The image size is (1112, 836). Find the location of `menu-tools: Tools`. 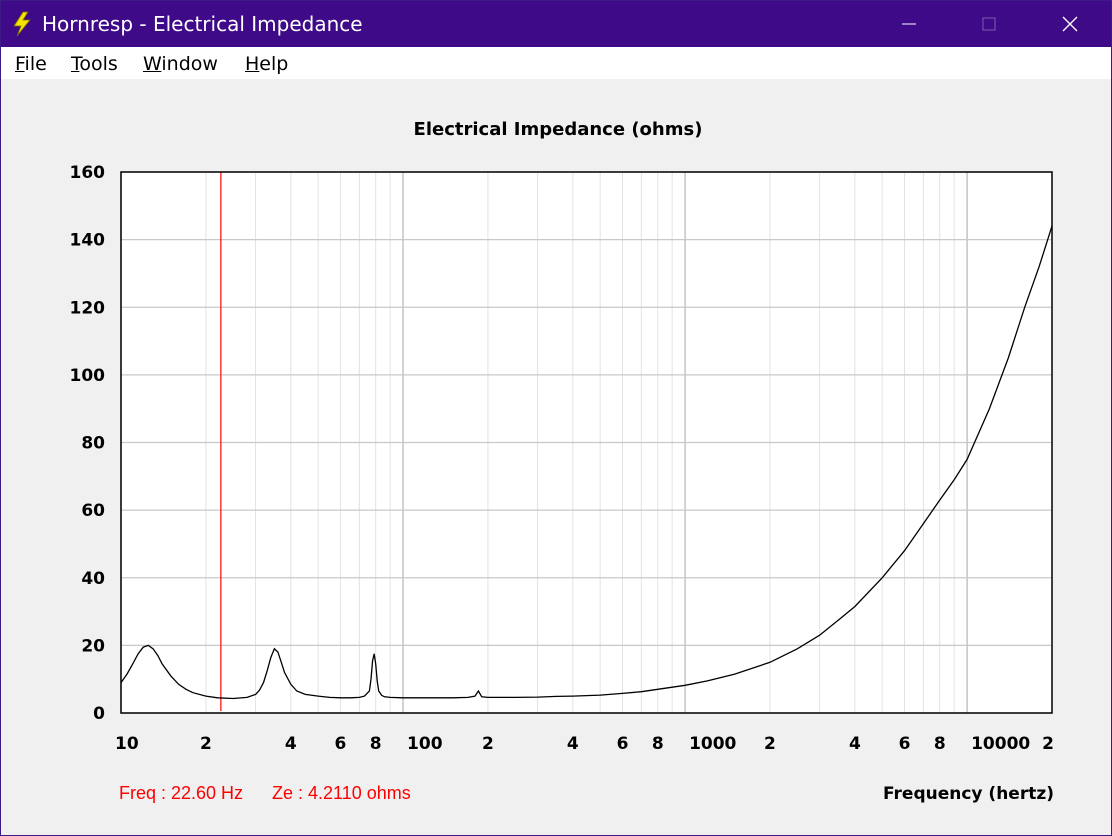

menu-tools: Tools is located at coordinates (94, 64).